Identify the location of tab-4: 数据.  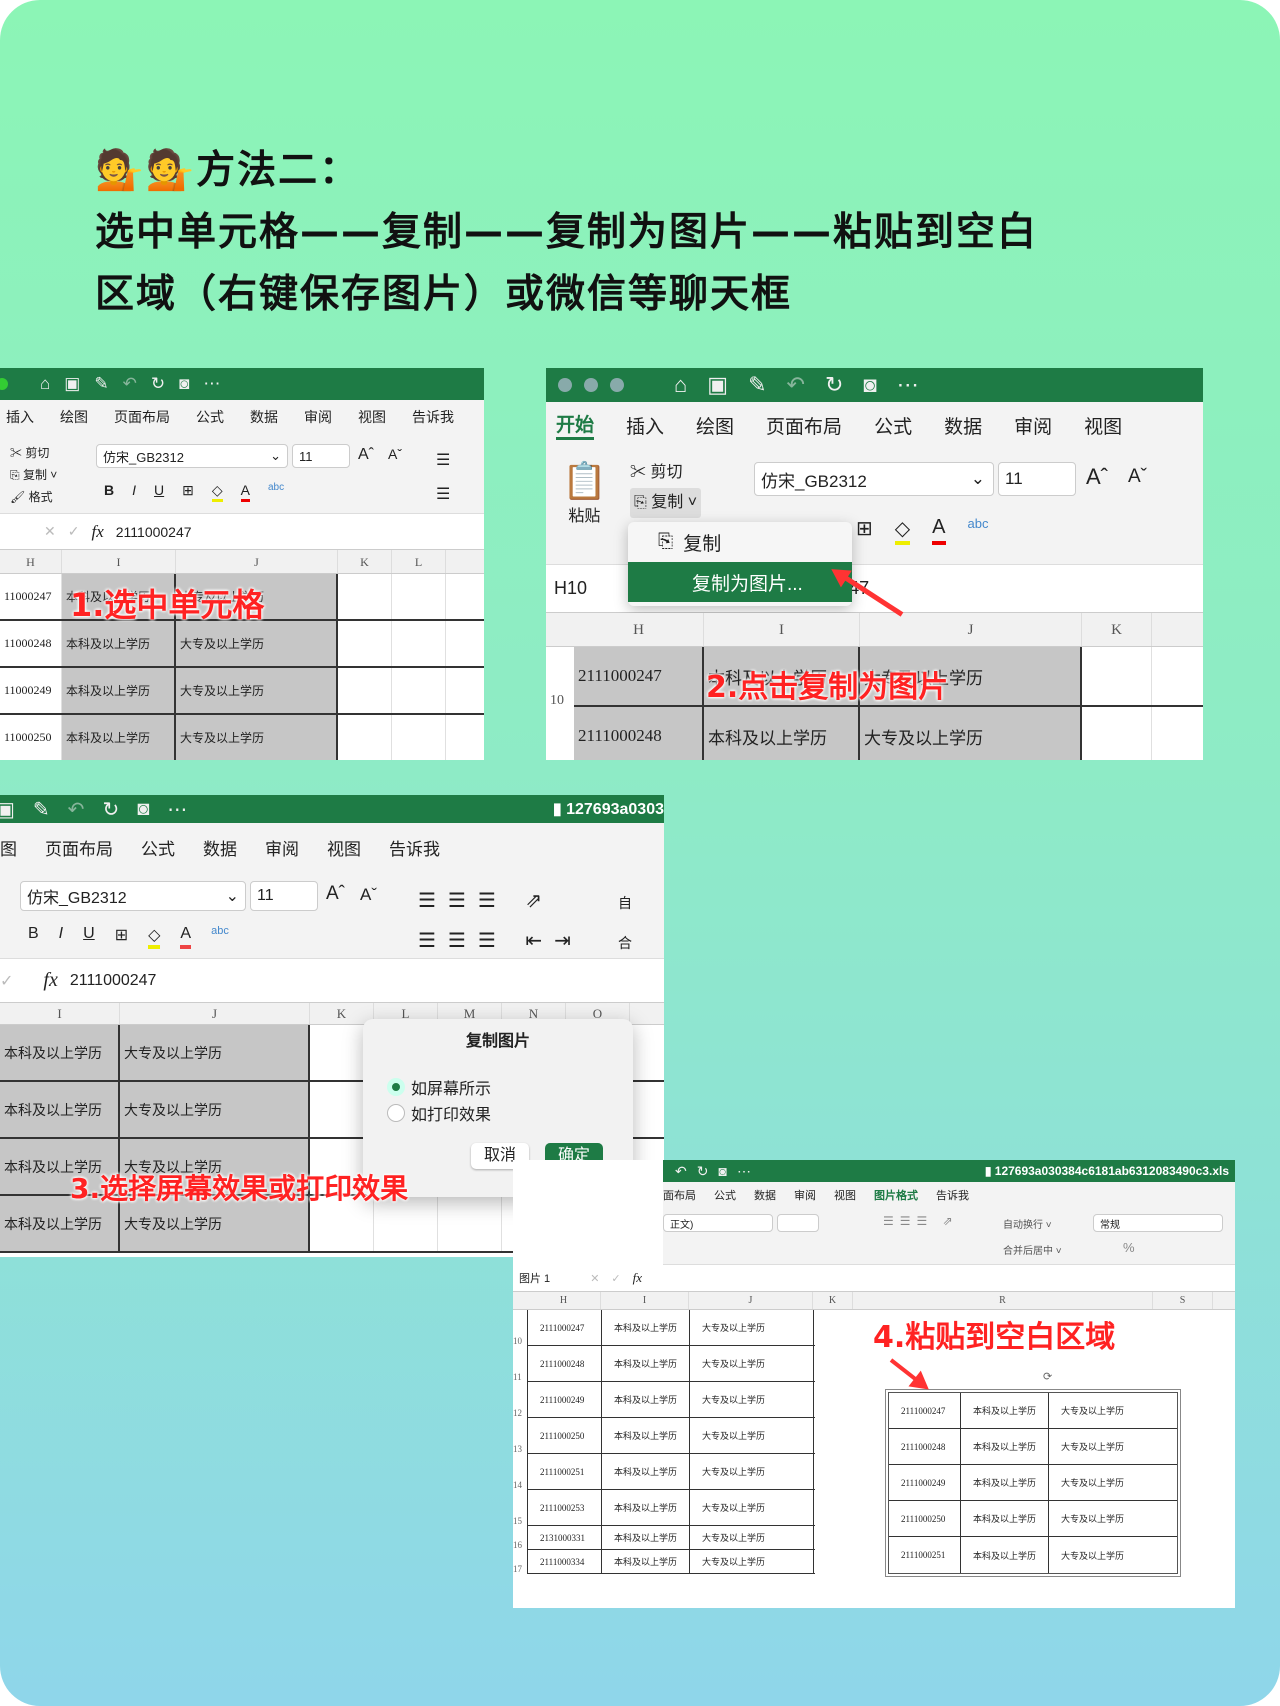
(264, 417).